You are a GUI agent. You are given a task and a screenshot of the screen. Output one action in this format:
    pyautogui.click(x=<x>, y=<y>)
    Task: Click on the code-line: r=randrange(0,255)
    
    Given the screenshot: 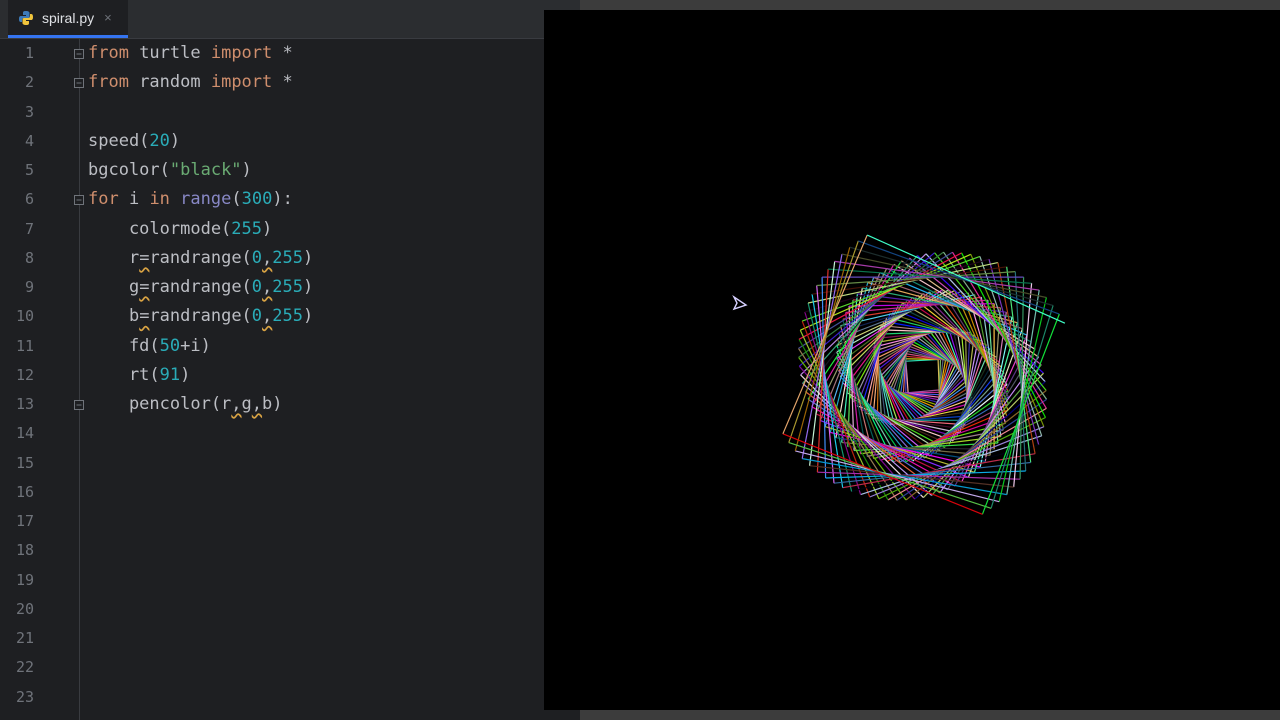 What is the action you would take?
    pyautogui.click(x=200, y=258)
    